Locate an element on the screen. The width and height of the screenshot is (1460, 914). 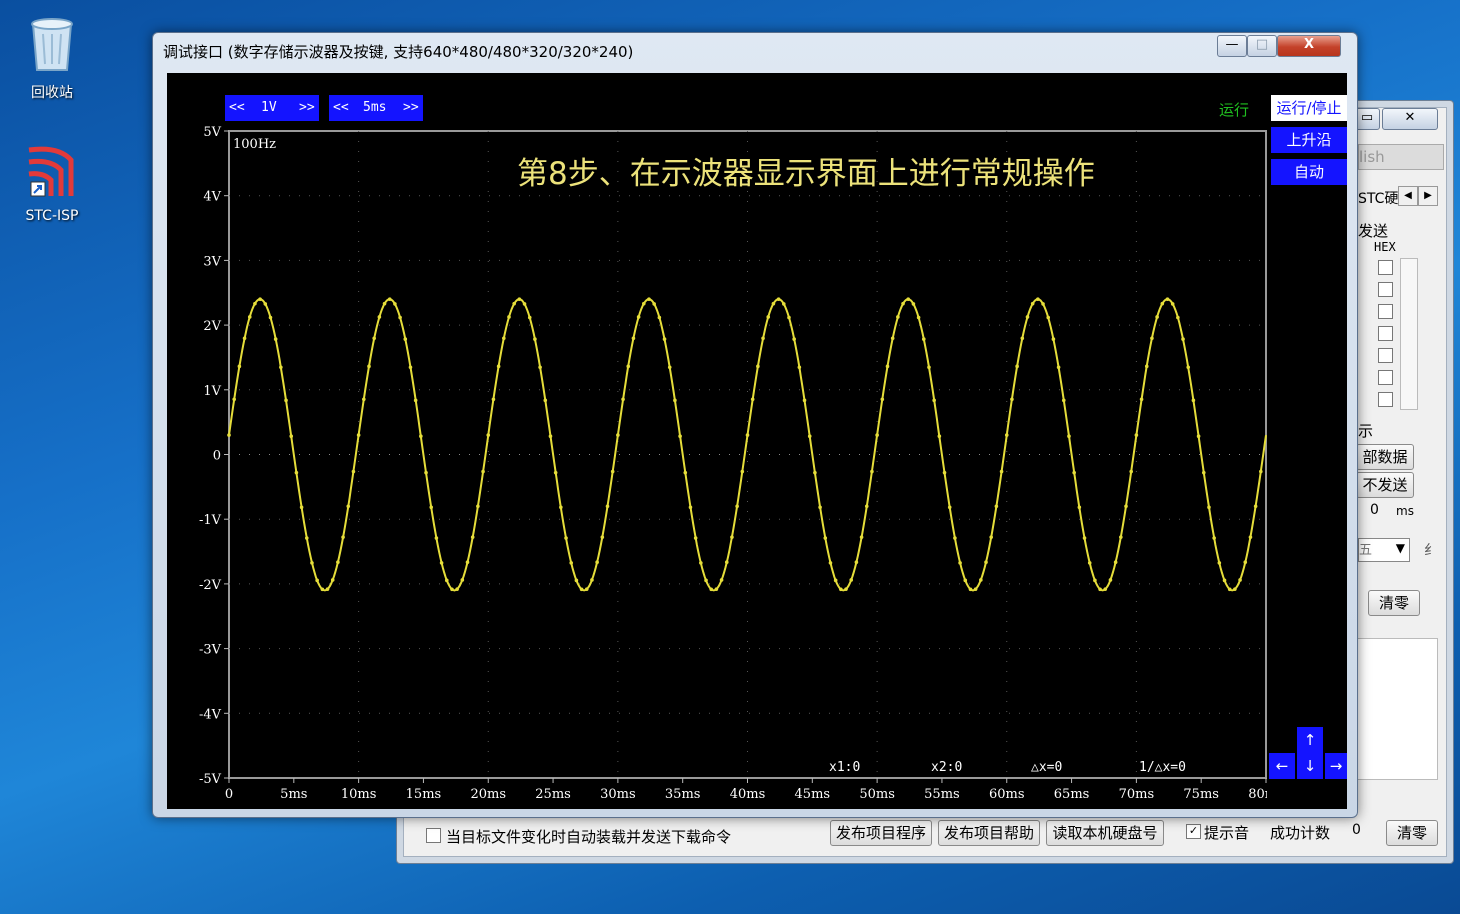
y-tick-label: 5V is located at coordinates (212, 132).